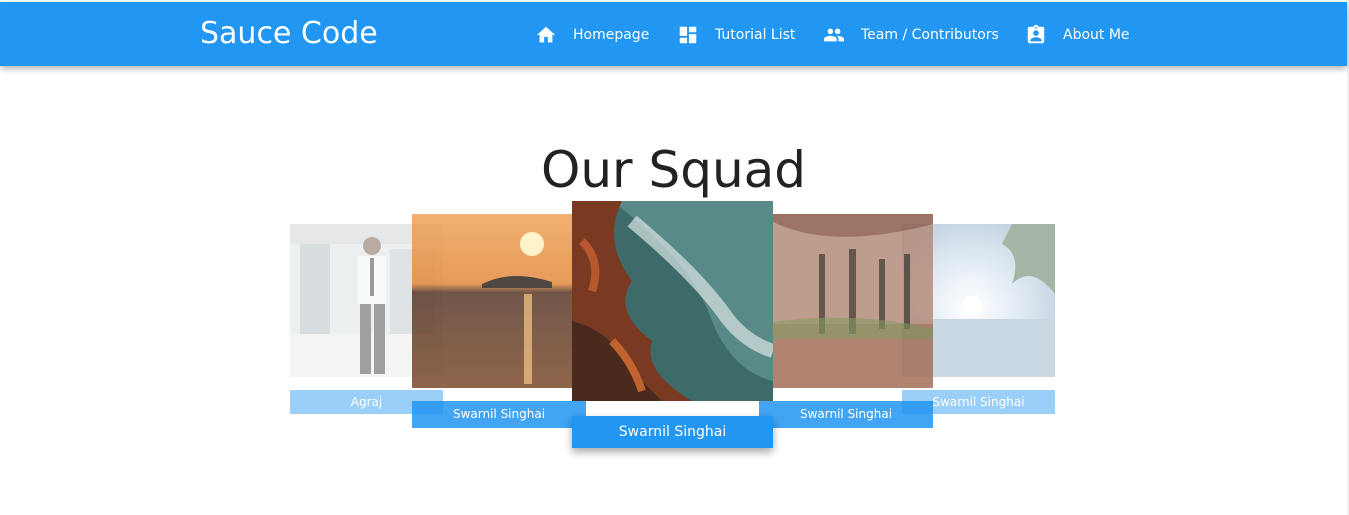 The image size is (1349, 515). Describe the element at coordinates (673, 169) in the screenshot. I see `page-title: Our Squad` at that location.